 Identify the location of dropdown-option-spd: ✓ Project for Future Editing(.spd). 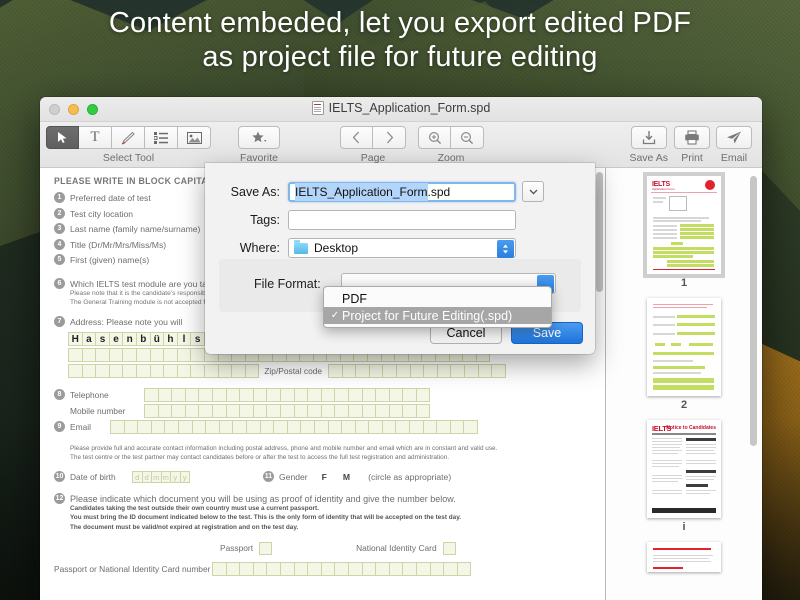
(437, 315).